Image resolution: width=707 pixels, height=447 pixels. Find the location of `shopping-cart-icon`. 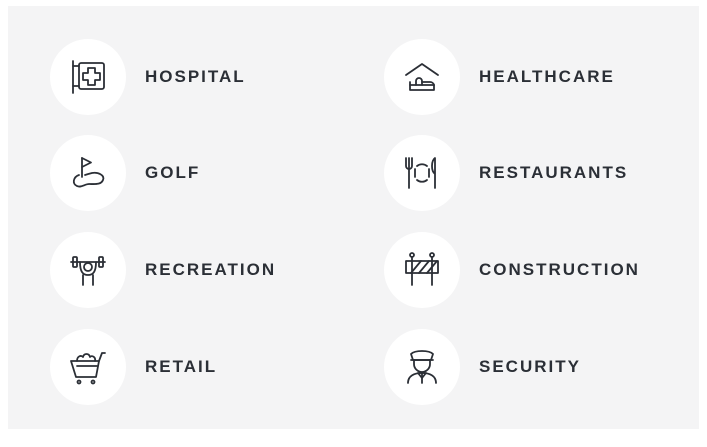

shopping-cart-icon is located at coordinates (88, 367).